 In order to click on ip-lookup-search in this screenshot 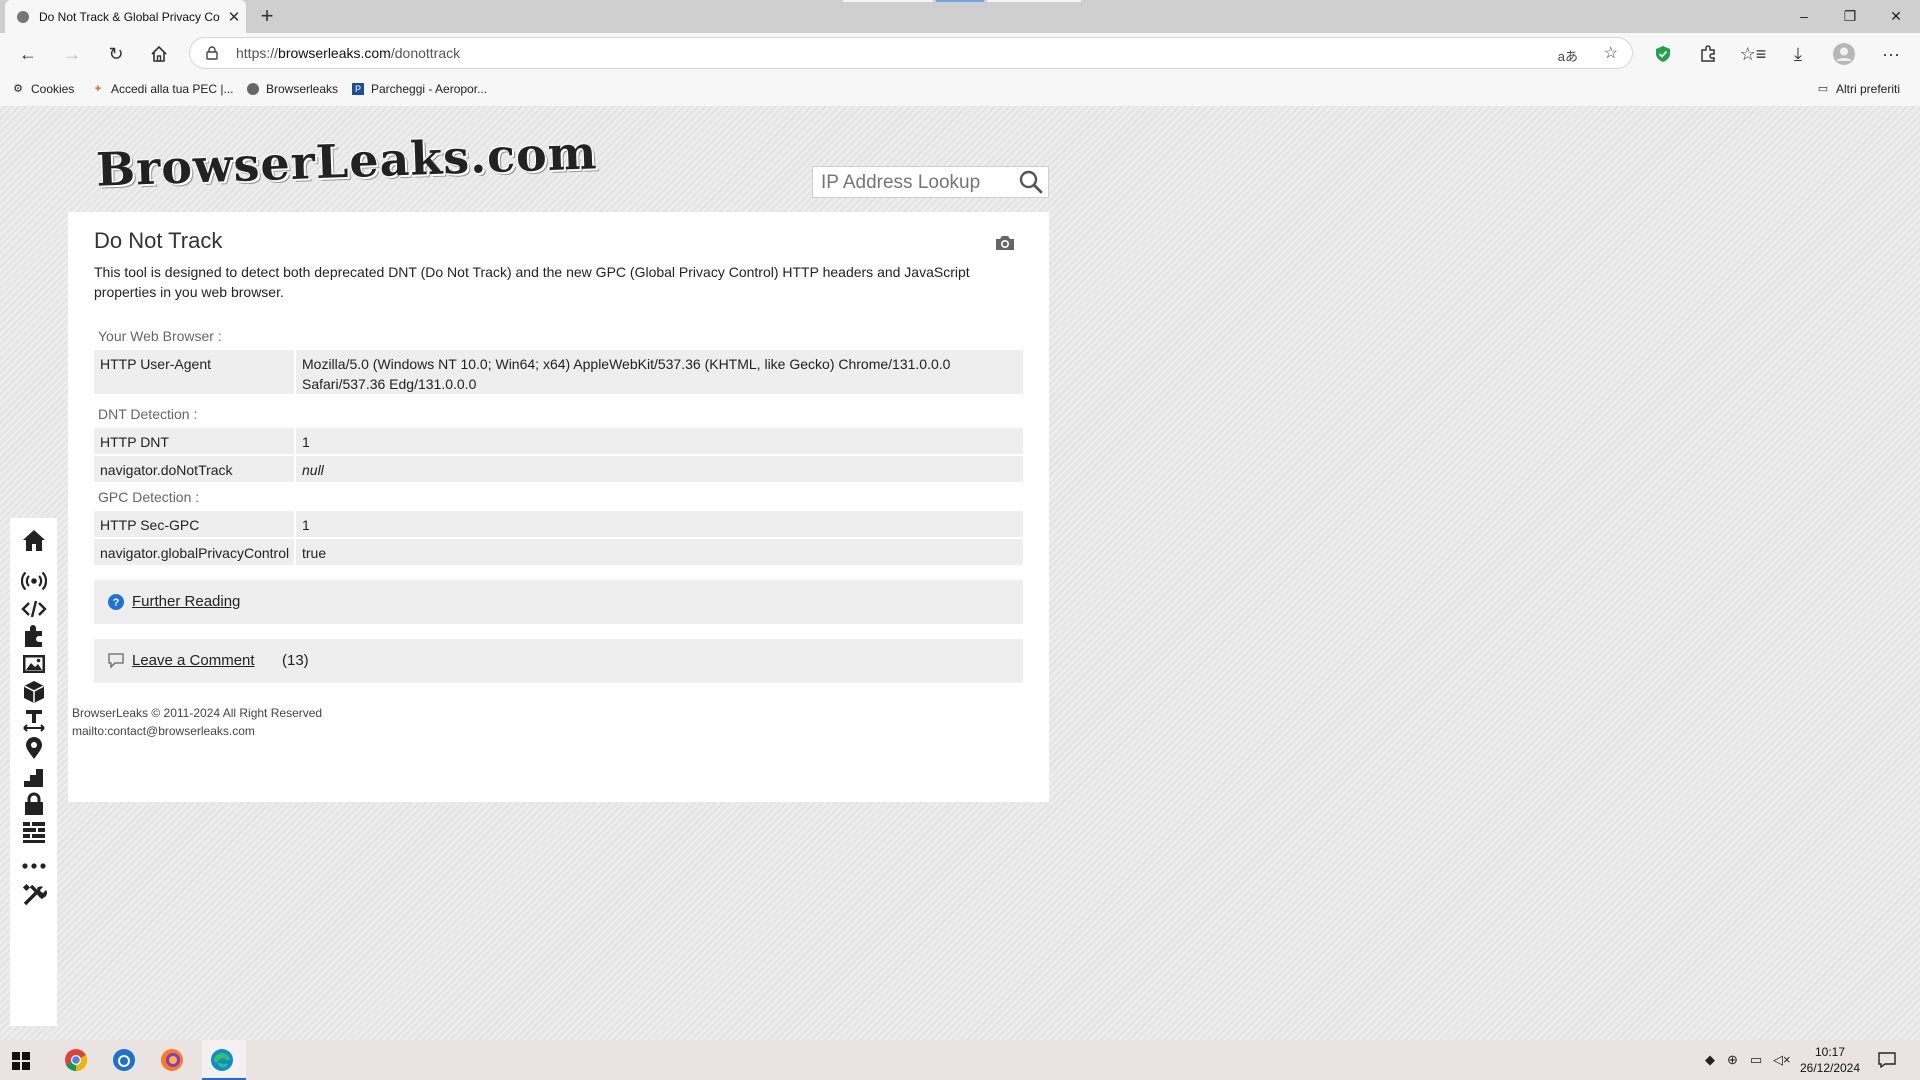, I will do `click(930, 182)`.